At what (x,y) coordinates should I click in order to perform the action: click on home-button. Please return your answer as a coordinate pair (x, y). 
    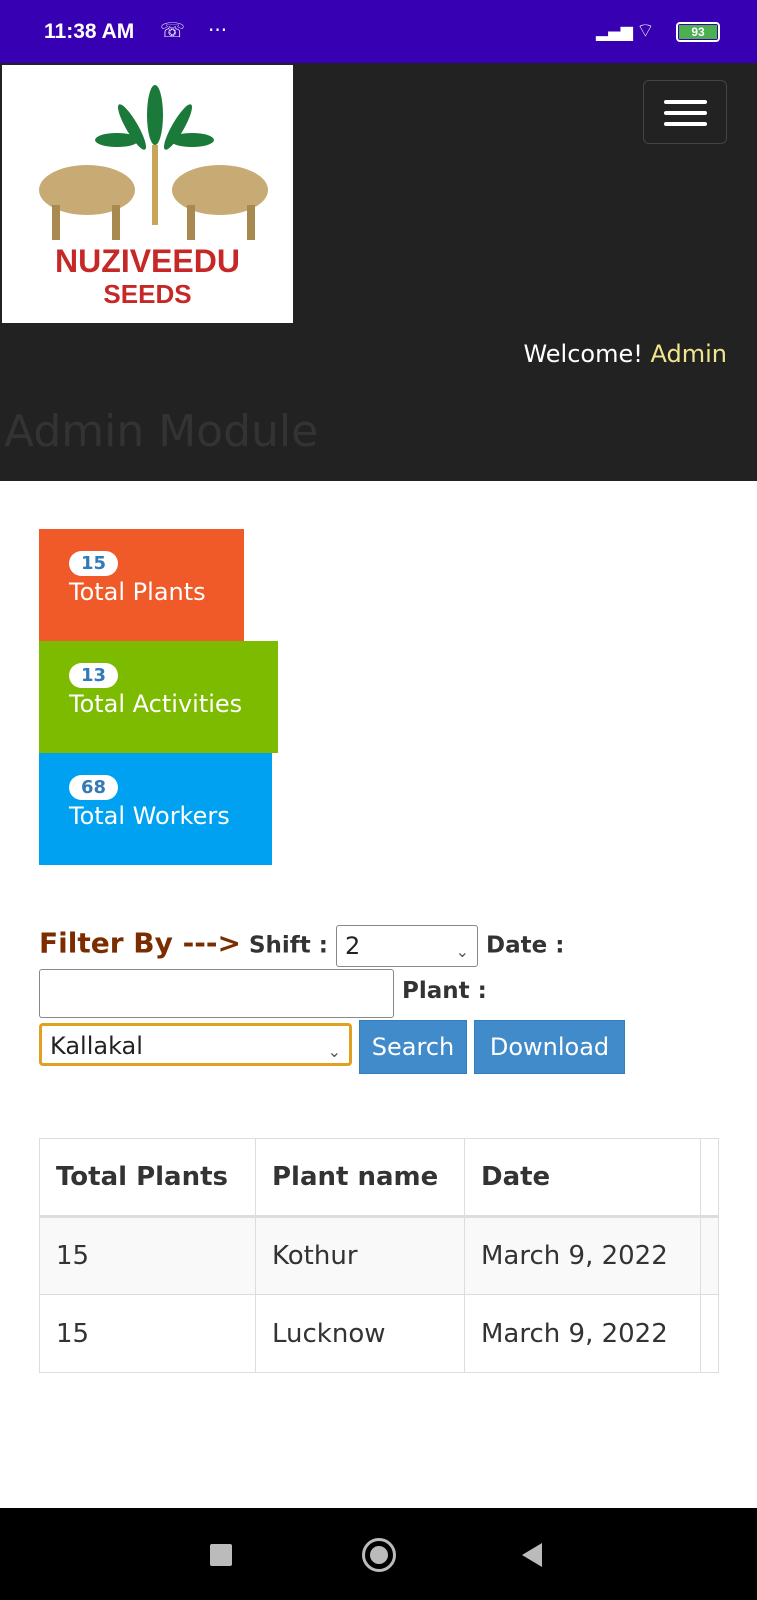
    Looking at the image, I should click on (379, 1555).